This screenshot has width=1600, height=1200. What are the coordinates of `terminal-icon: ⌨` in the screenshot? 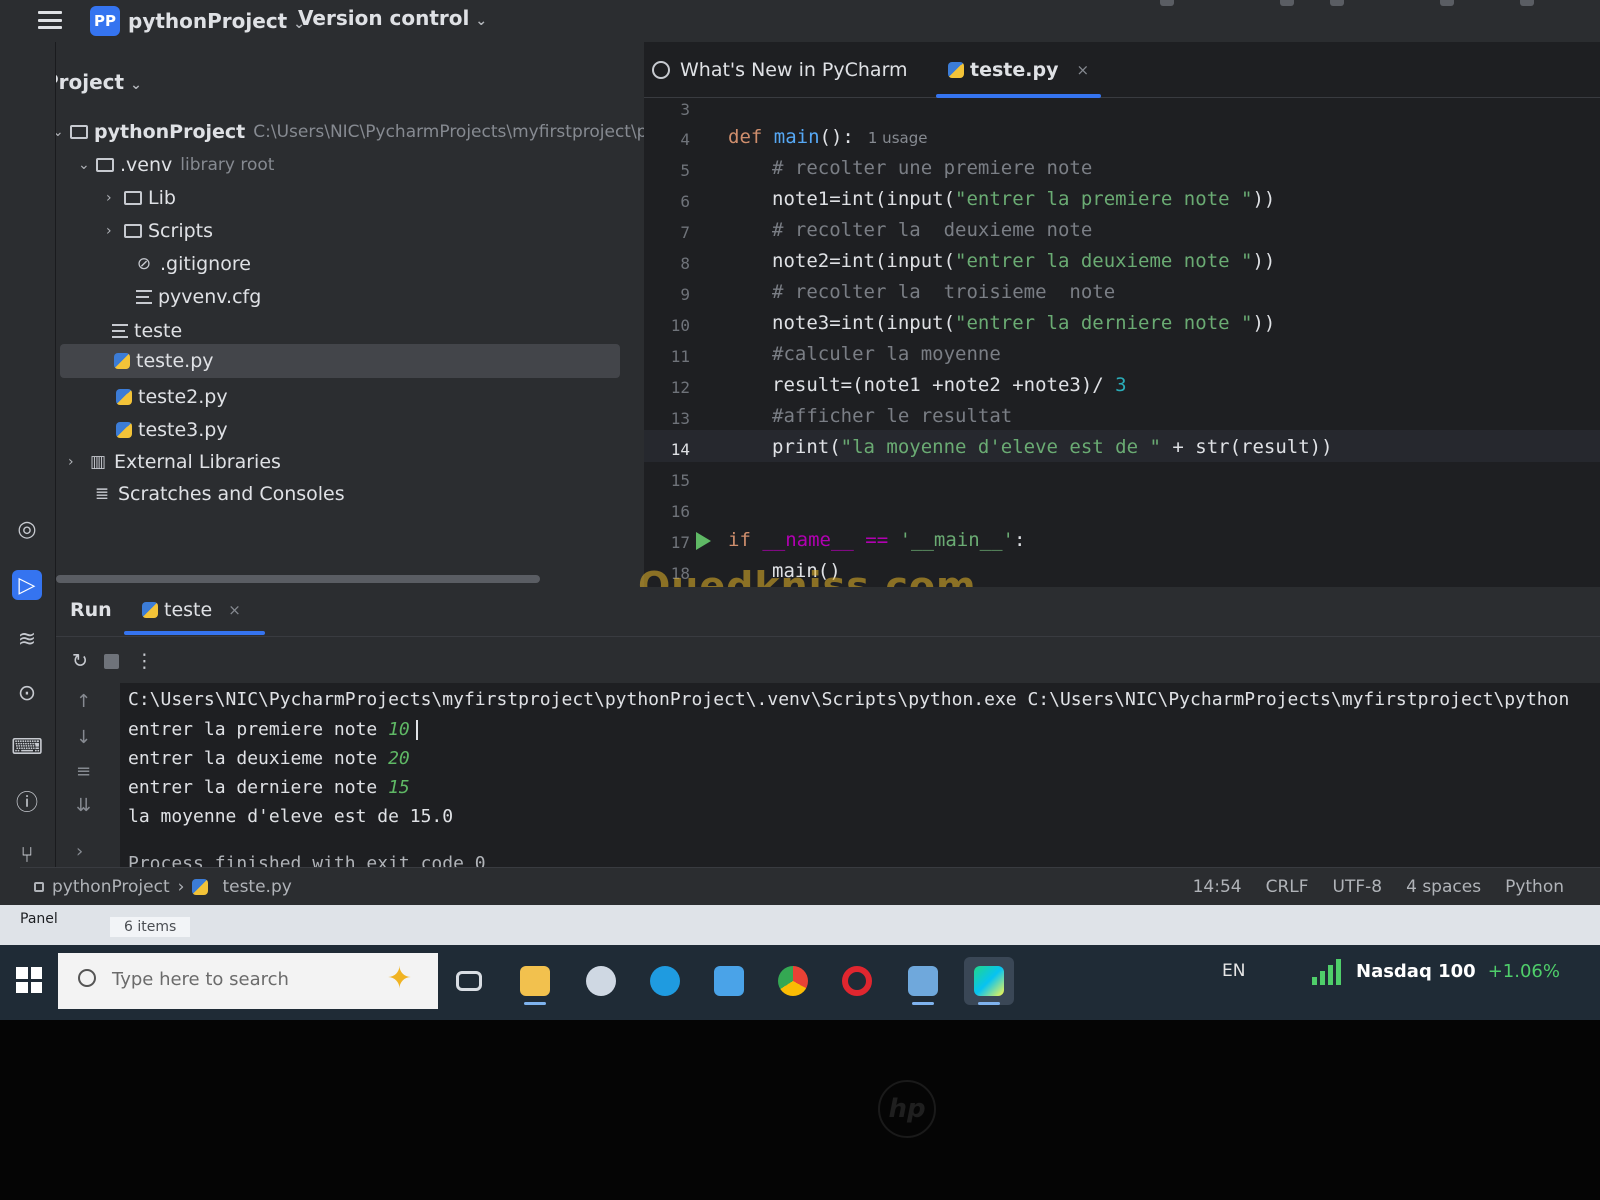 It's located at (27, 747).